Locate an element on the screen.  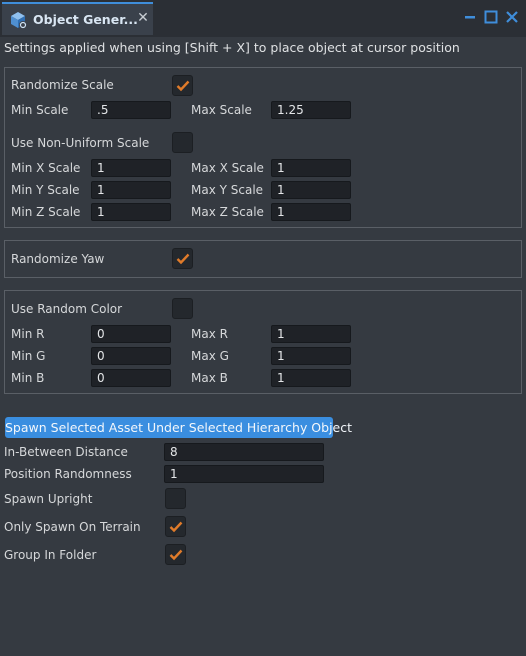
position-randomness-input: 1 is located at coordinates (244, 474).